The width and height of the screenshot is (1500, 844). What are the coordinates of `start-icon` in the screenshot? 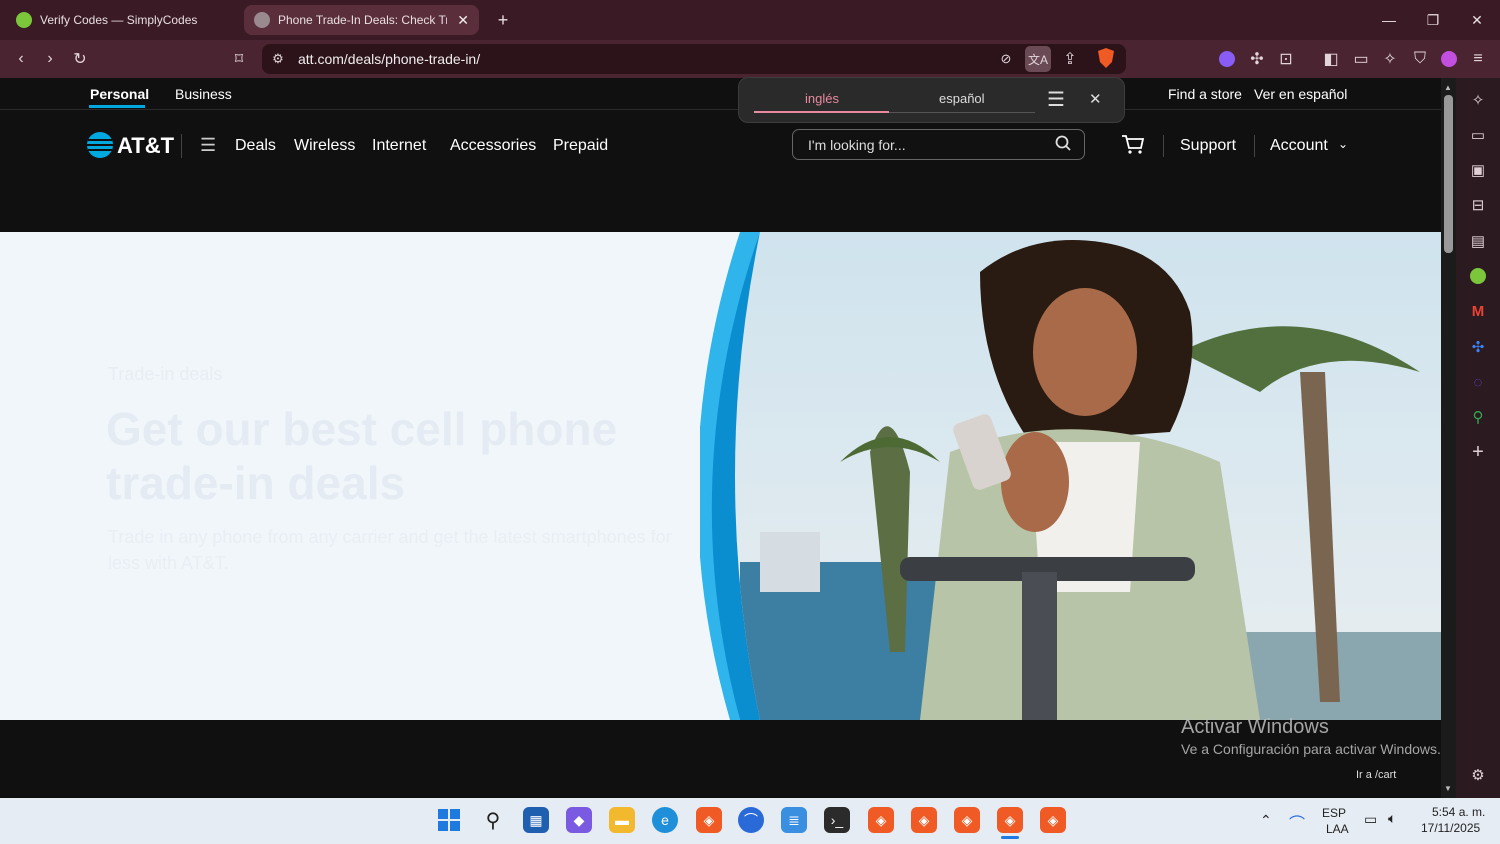 It's located at (449, 820).